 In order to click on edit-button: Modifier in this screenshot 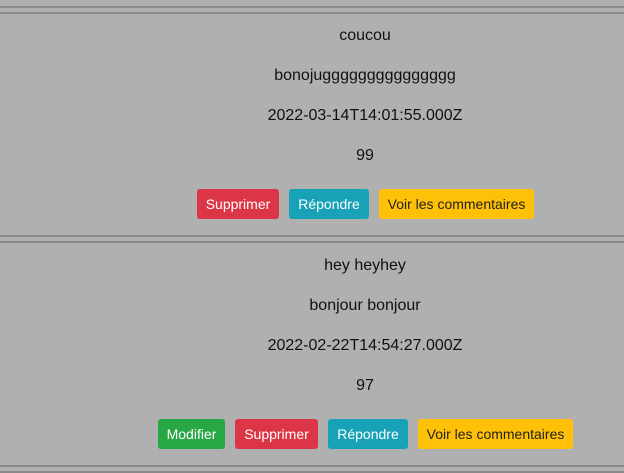, I will do `click(191, 434)`.